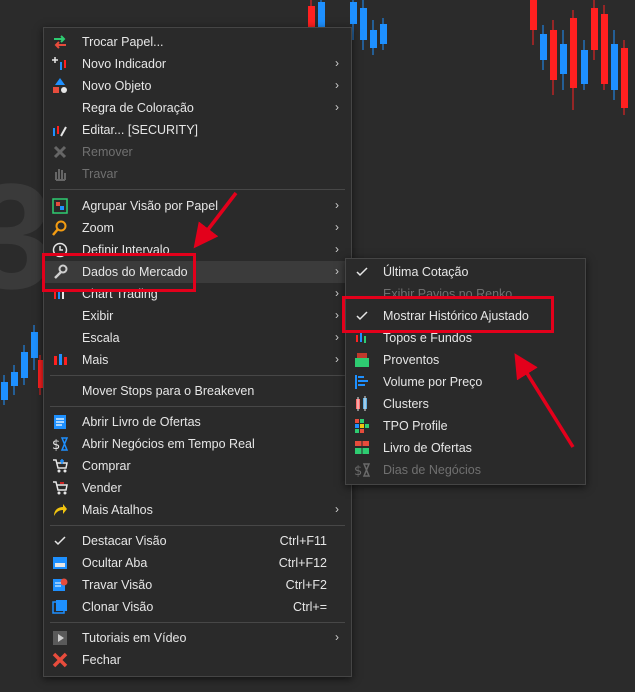 Image resolution: width=635 pixels, height=692 pixels. Describe the element at coordinates (215, 220) in the screenshot. I see `arrow-to-dados-do-mercado` at that location.